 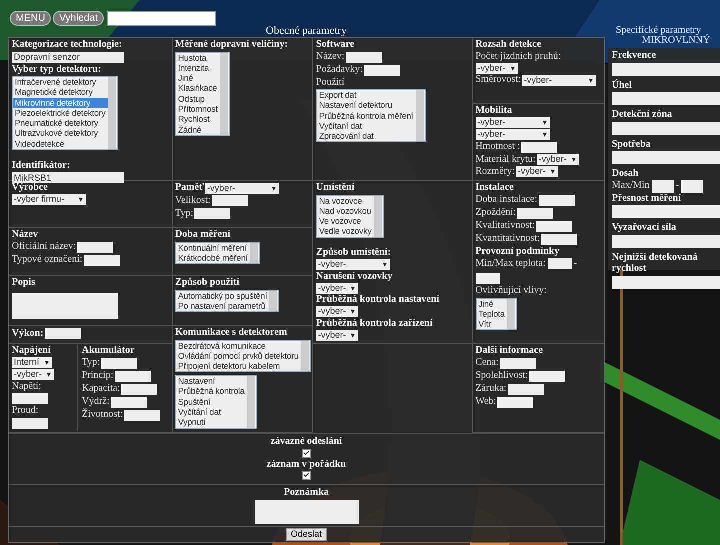 What do you see at coordinates (213, 258) in the screenshot?
I see `list-option: Krátkodobé měření` at bounding box center [213, 258].